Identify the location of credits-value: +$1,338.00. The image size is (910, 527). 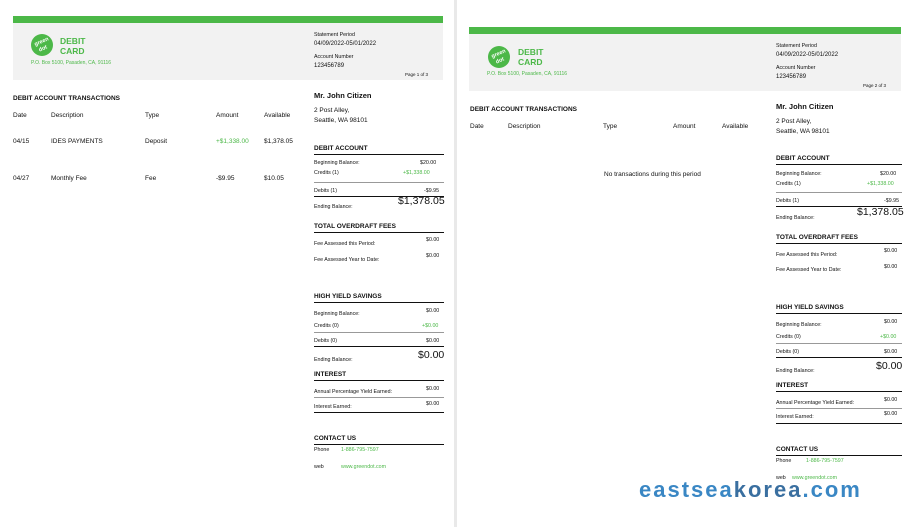
(416, 173).